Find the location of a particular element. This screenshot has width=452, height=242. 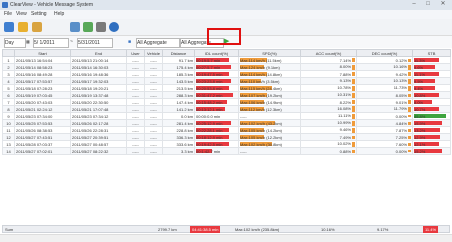

stb-cell: 11.1% is located at coordinates (431, 74).